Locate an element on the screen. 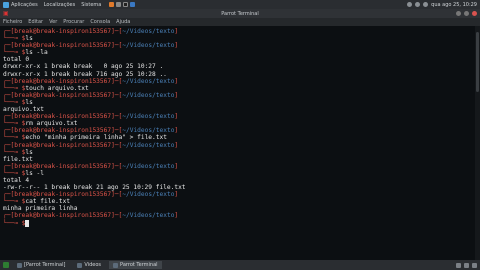 This screenshot has width=480, height=270. folder-task-icon is located at coordinates (80, 265).